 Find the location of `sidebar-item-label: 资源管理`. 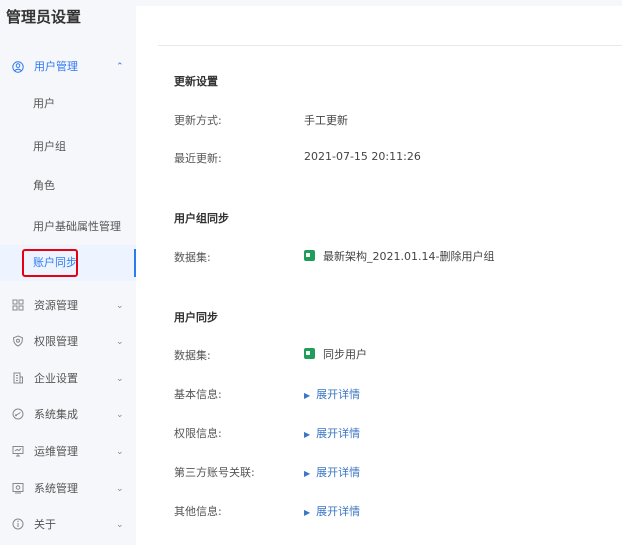

sidebar-item-label: 资源管理 is located at coordinates (56, 305).